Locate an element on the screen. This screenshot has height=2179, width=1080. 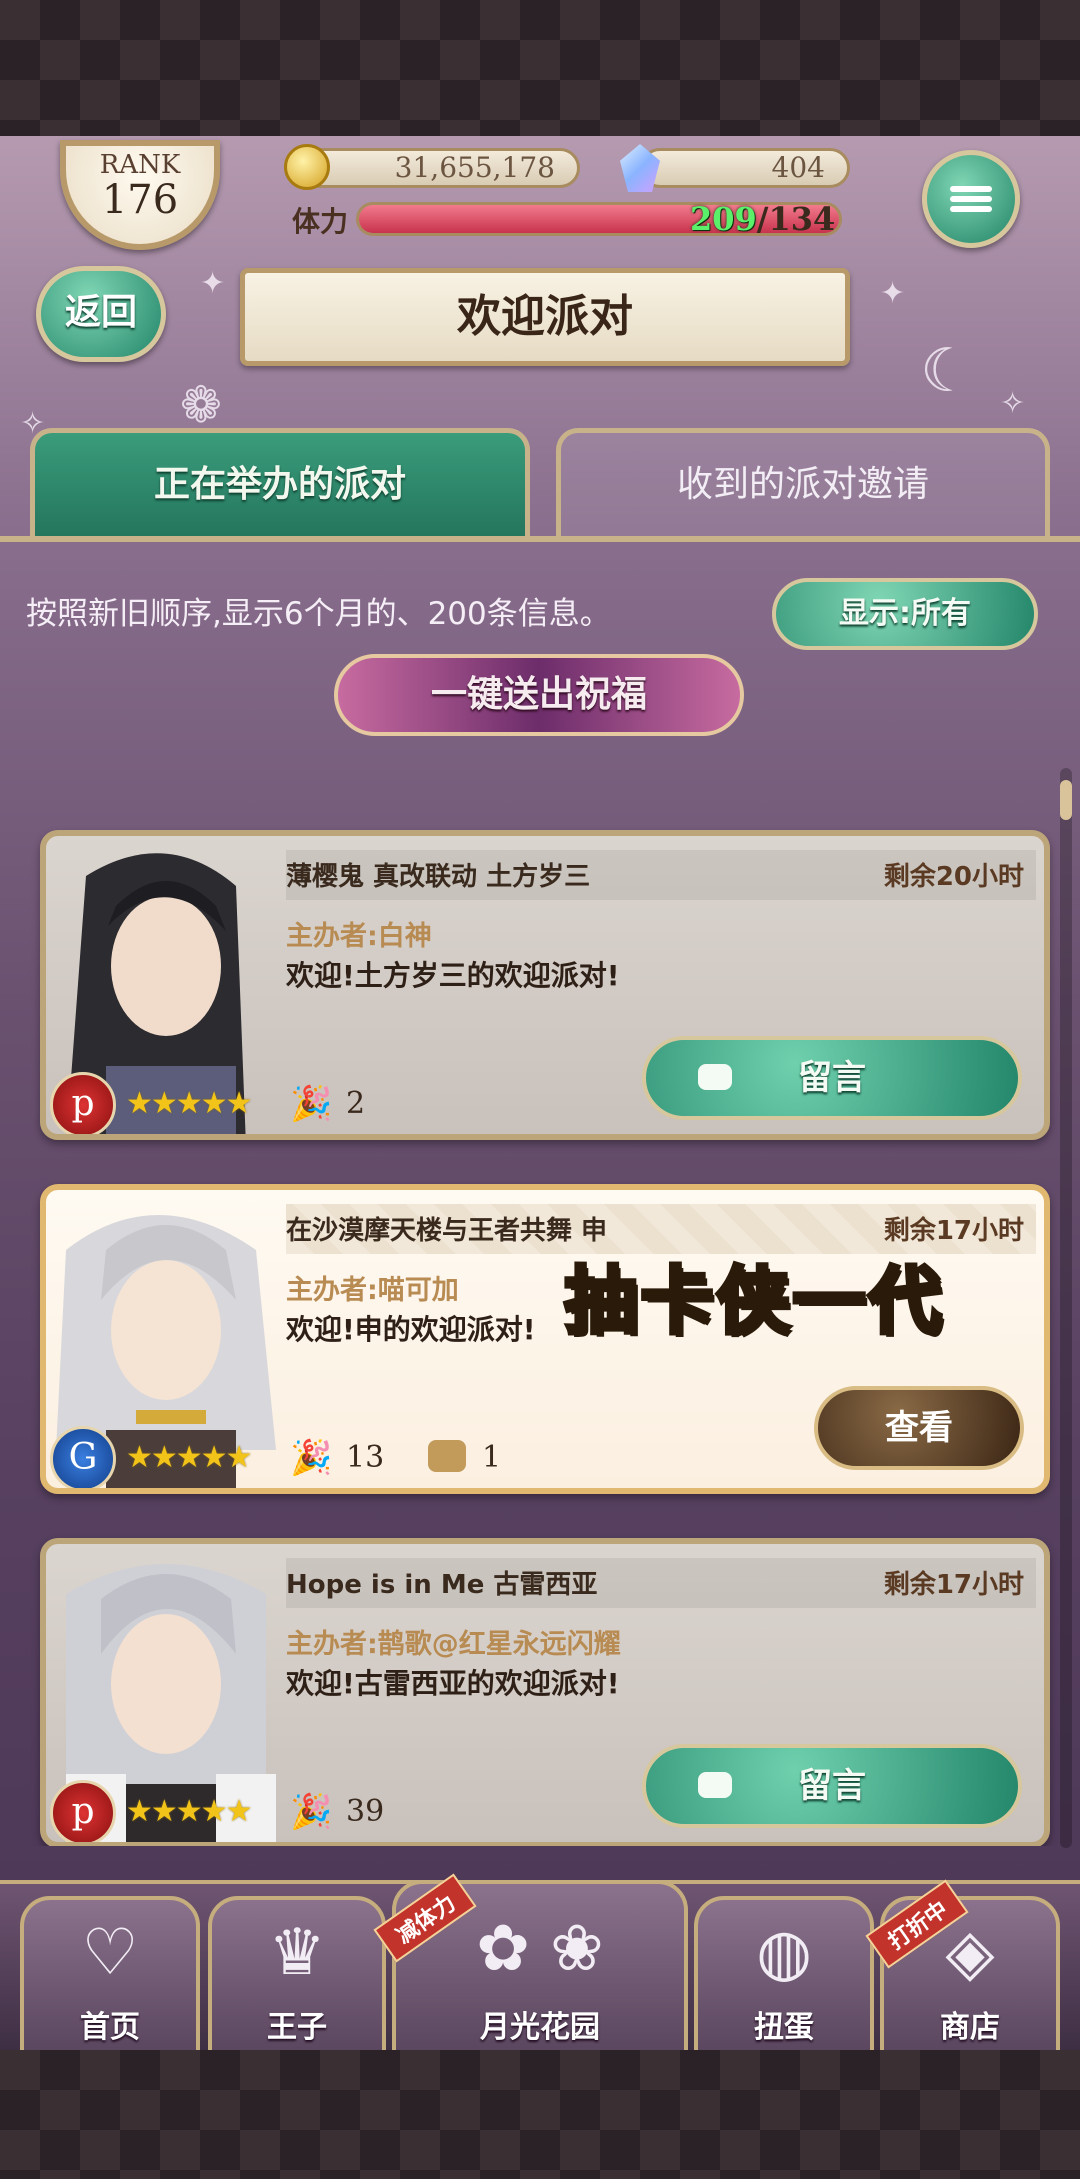
gacha-icon: ◍ is located at coordinates (784, 1953).